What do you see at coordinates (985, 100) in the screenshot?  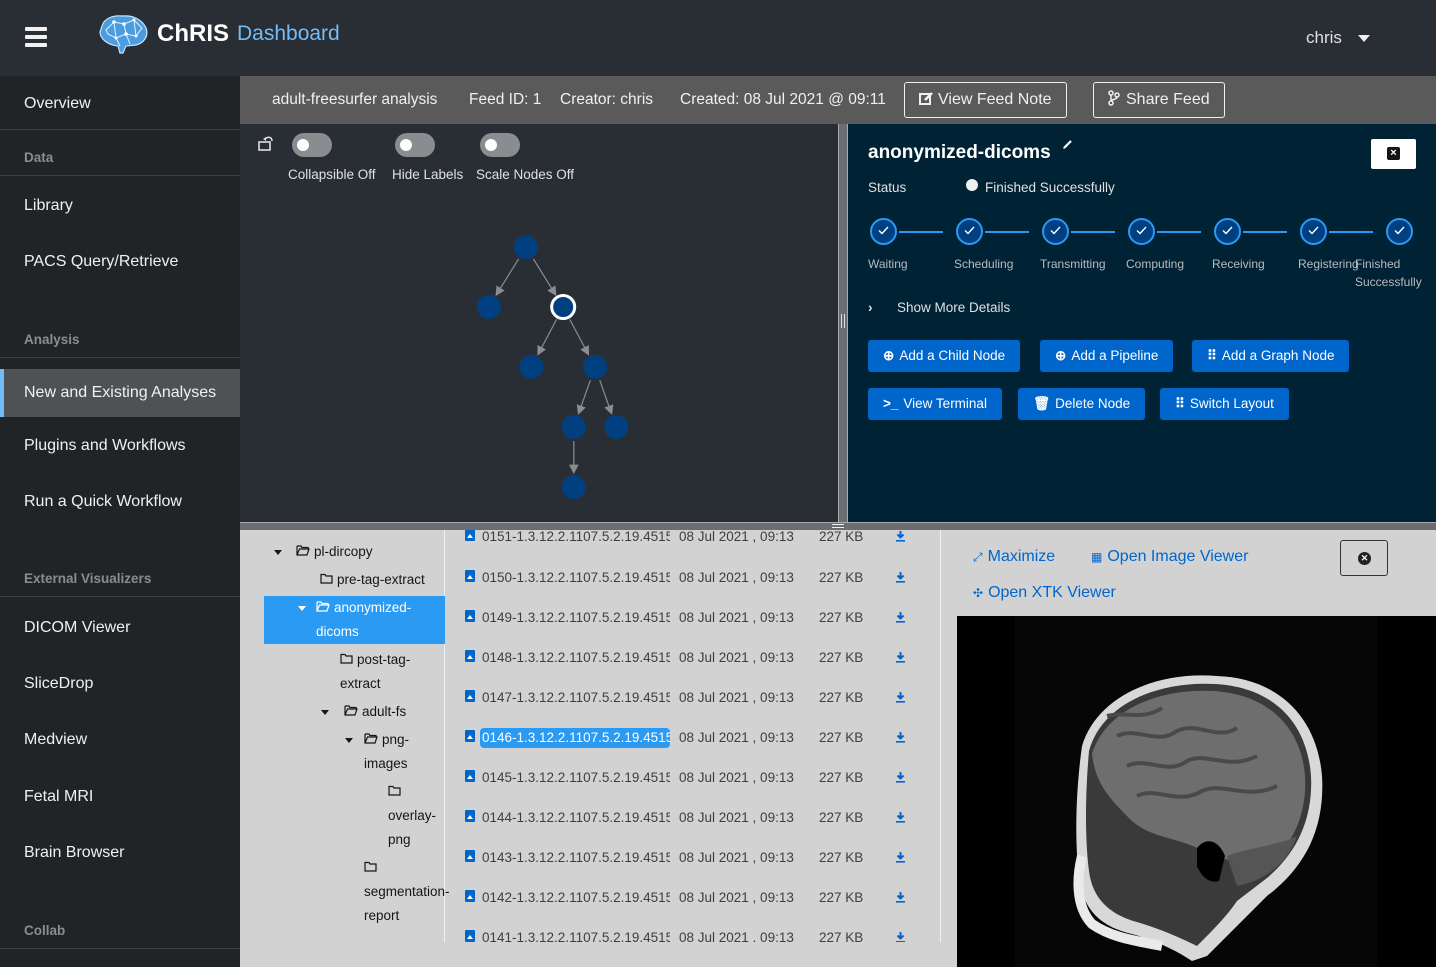 I see `view-feed-note-button: View Feed Note` at bounding box center [985, 100].